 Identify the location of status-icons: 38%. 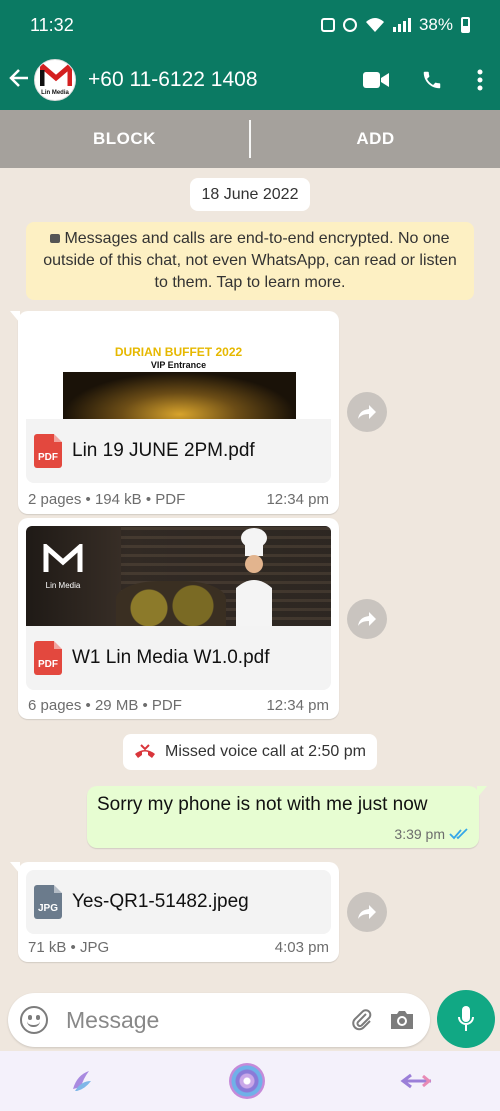
(395, 25).